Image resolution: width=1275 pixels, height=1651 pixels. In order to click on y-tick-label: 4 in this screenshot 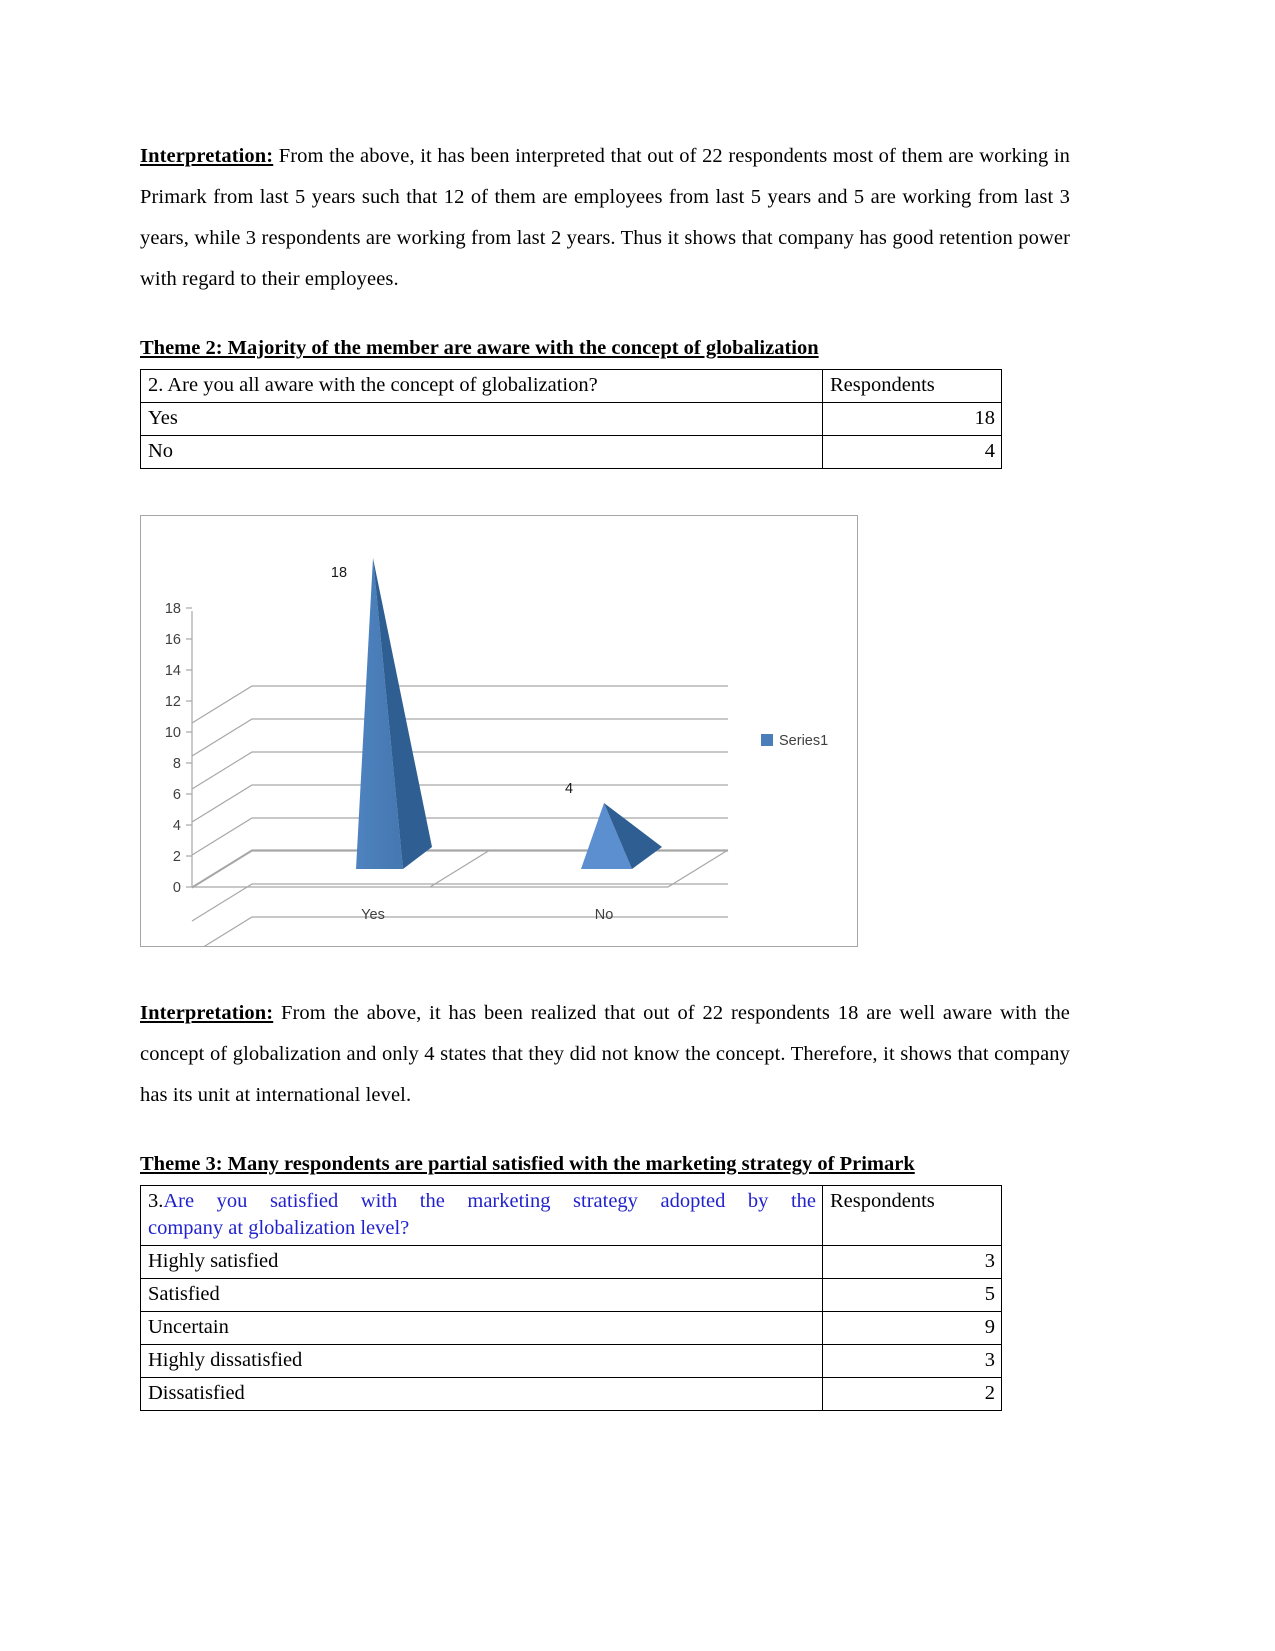, I will do `click(177, 826)`.